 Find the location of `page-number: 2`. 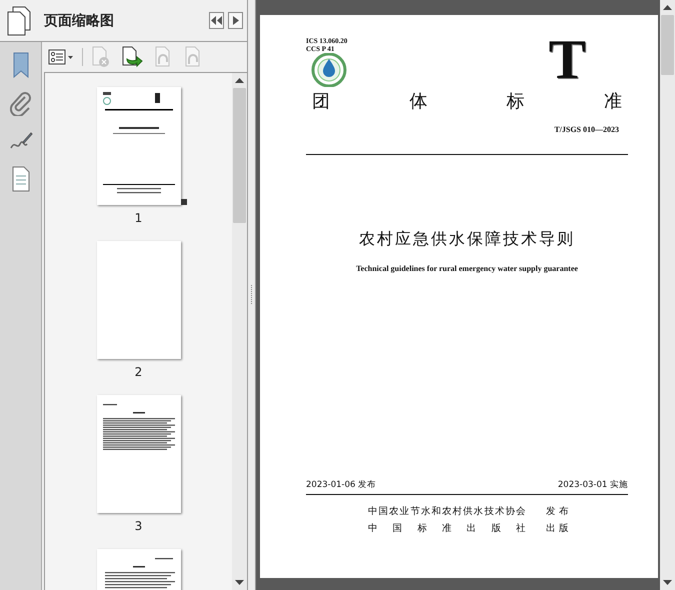

page-number: 2 is located at coordinates (138, 372).